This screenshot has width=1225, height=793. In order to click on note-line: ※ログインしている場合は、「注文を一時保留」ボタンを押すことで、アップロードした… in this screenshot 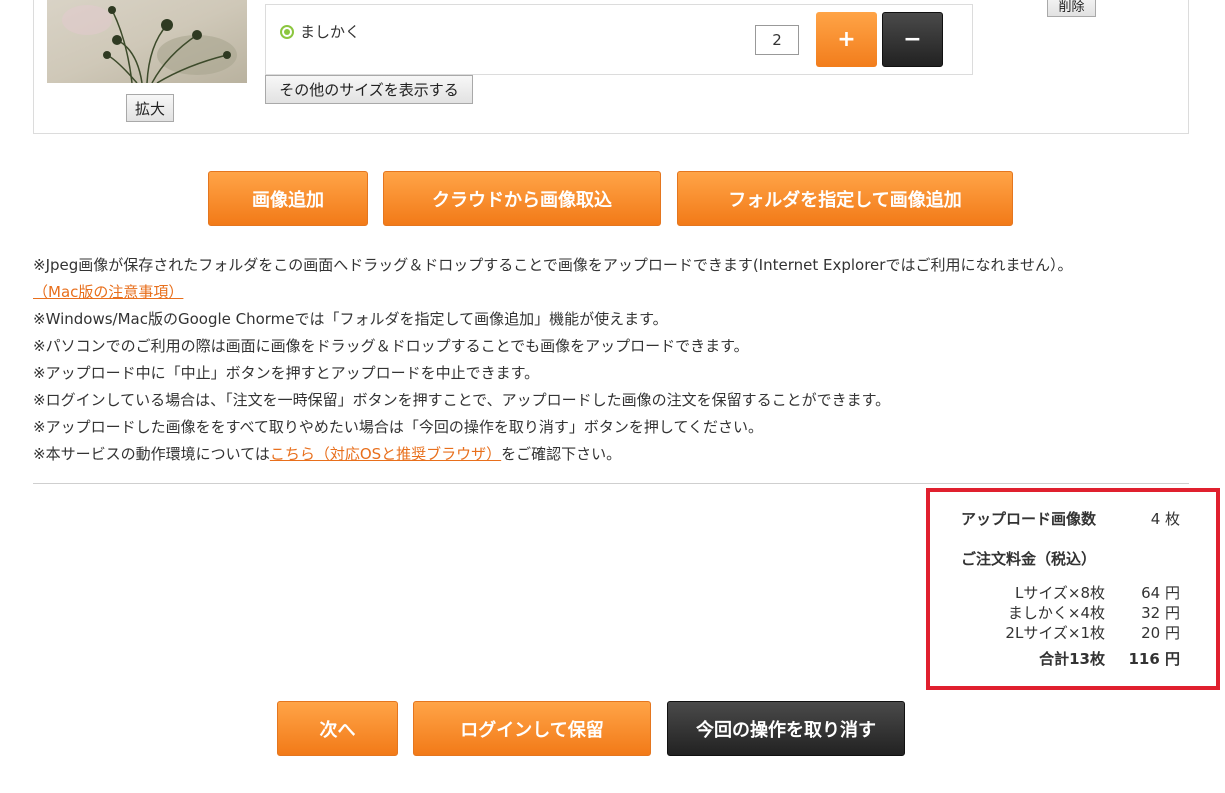, I will do `click(462, 400)`.